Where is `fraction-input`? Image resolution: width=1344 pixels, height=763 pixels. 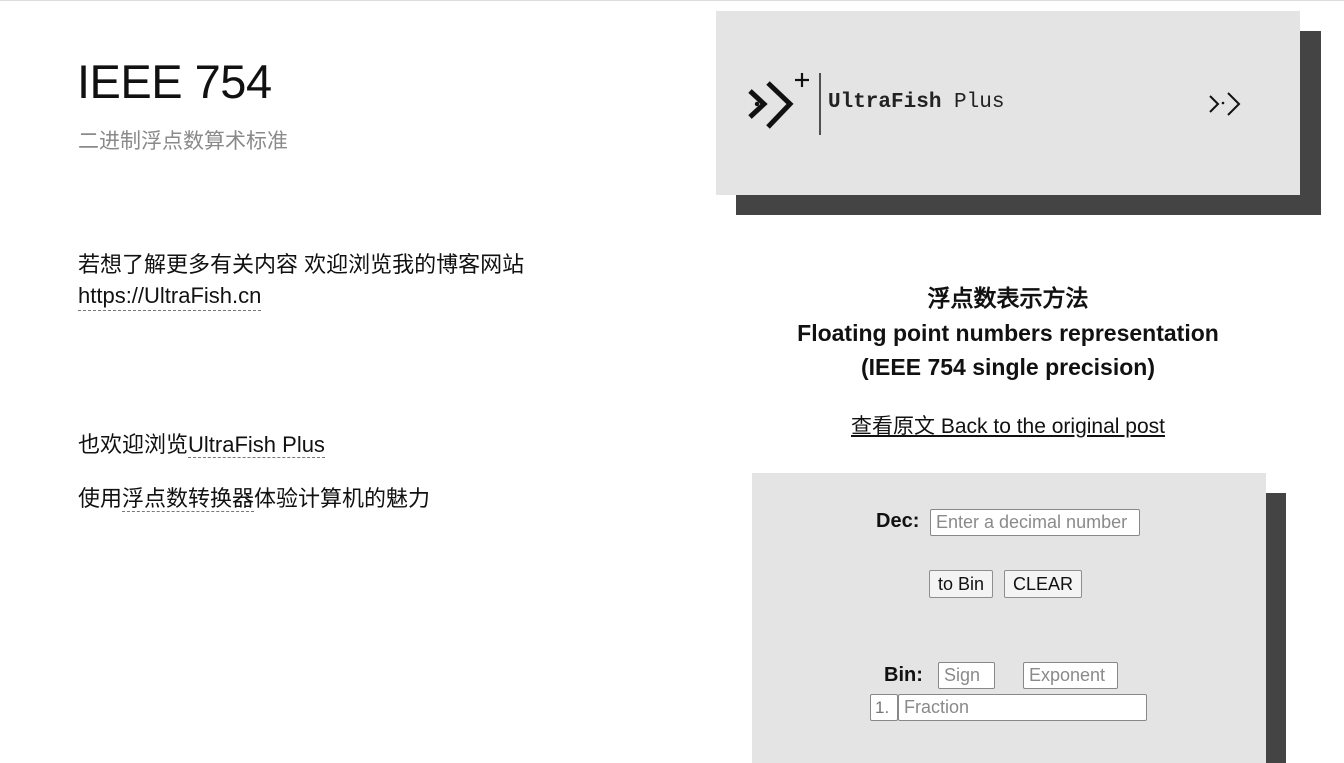
fraction-input is located at coordinates (1022, 707).